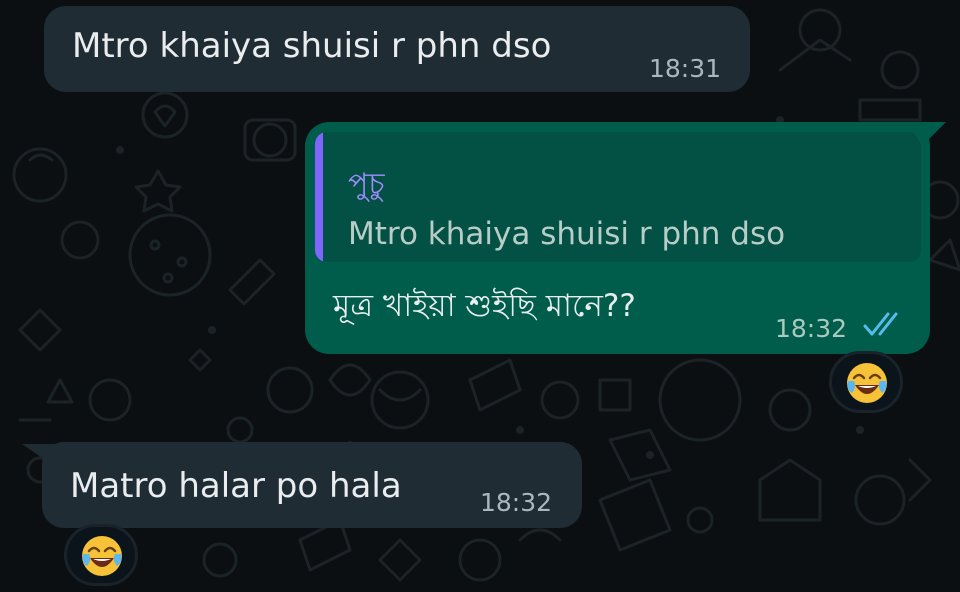  I want to click on message-timestamp: 18:31, so click(685, 68).